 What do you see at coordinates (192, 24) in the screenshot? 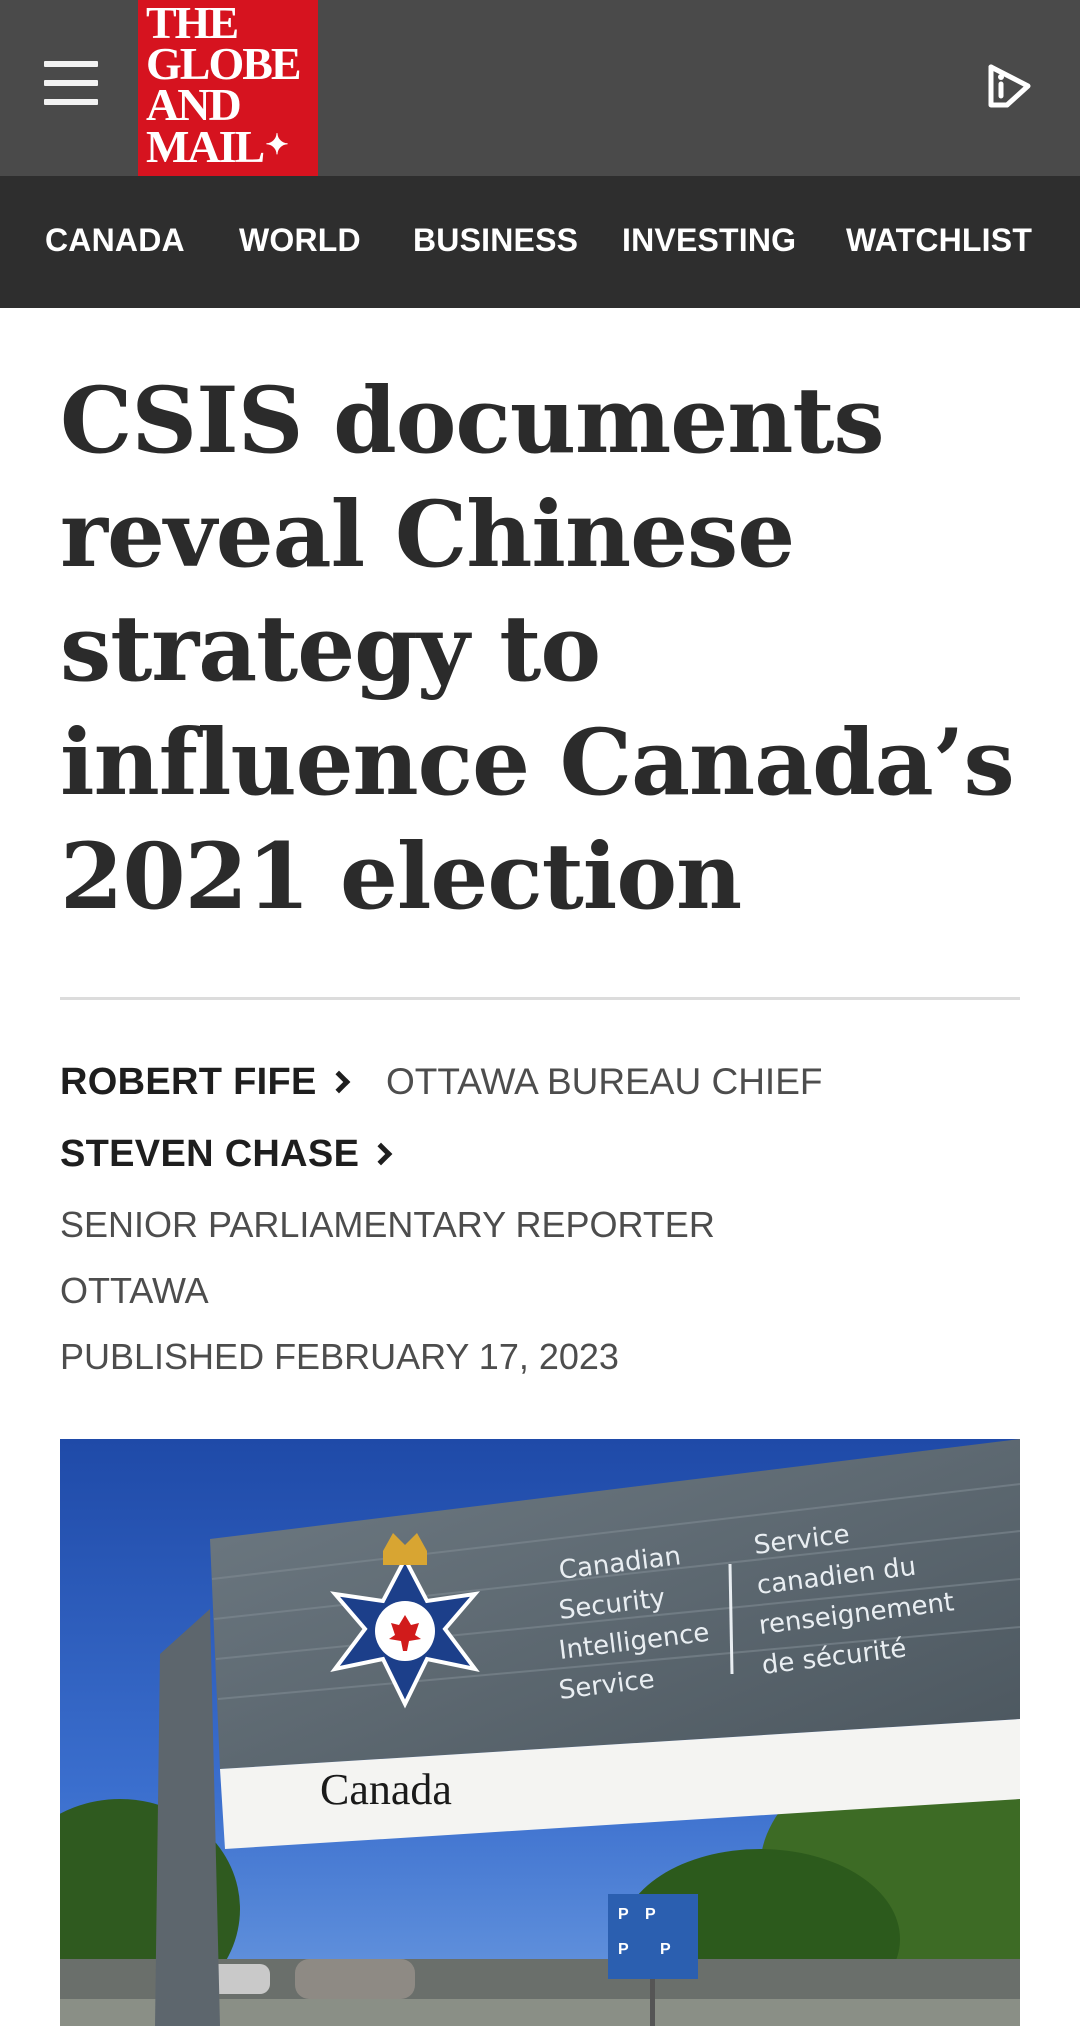
I see `logo-line-1: THE` at bounding box center [192, 24].